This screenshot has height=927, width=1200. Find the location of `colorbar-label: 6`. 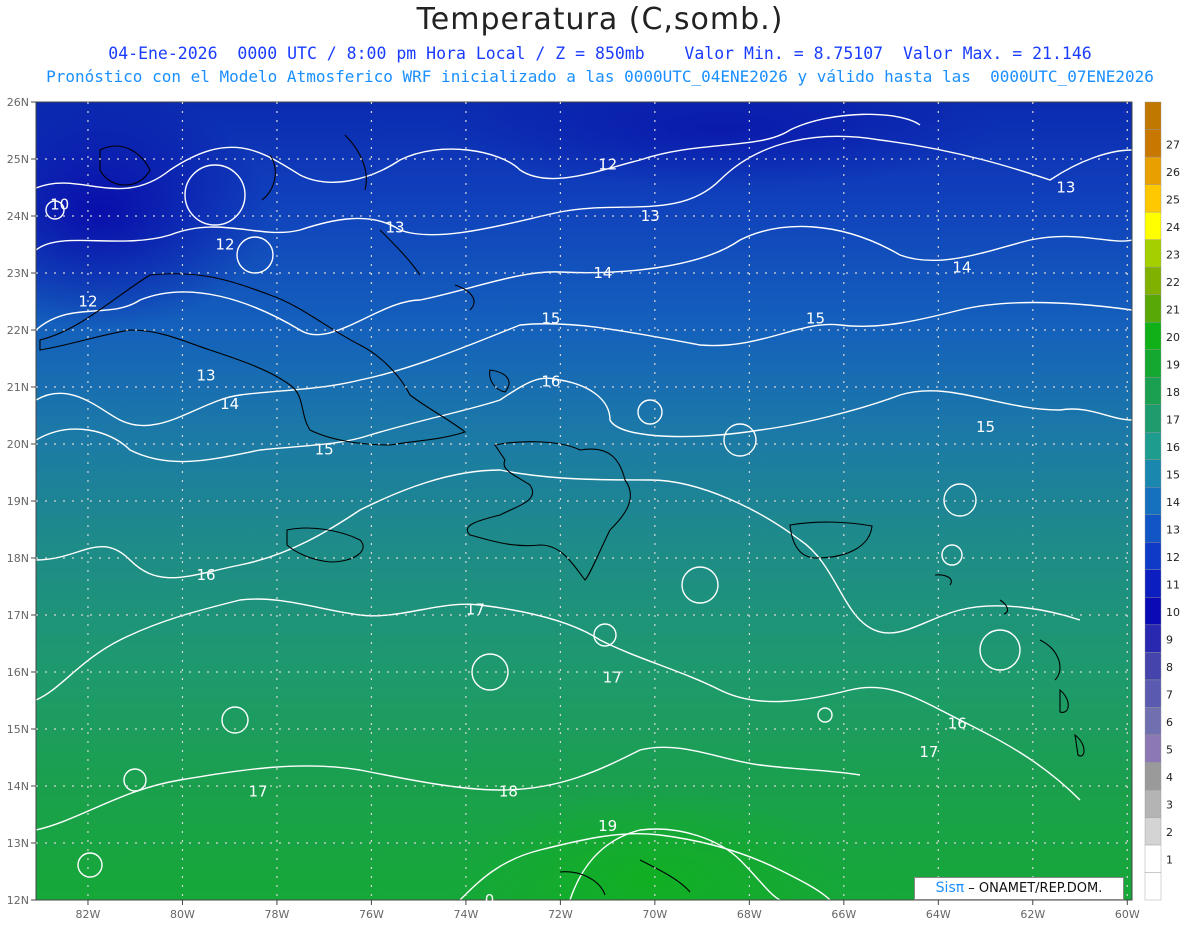

colorbar-label: 6 is located at coordinates (1169, 722).